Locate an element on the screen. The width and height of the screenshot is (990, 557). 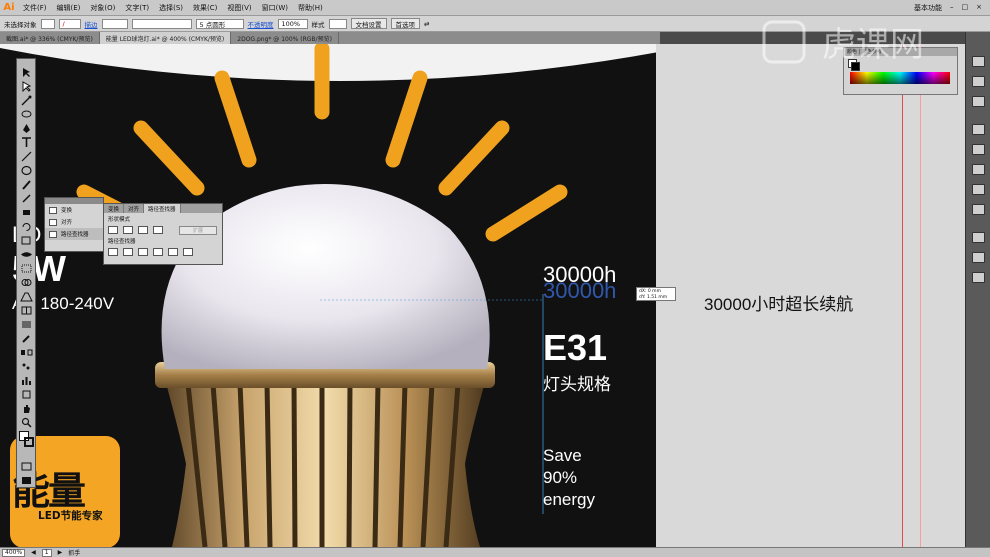
perspective-grid-tool-icon is located at coordinates (26, 294).